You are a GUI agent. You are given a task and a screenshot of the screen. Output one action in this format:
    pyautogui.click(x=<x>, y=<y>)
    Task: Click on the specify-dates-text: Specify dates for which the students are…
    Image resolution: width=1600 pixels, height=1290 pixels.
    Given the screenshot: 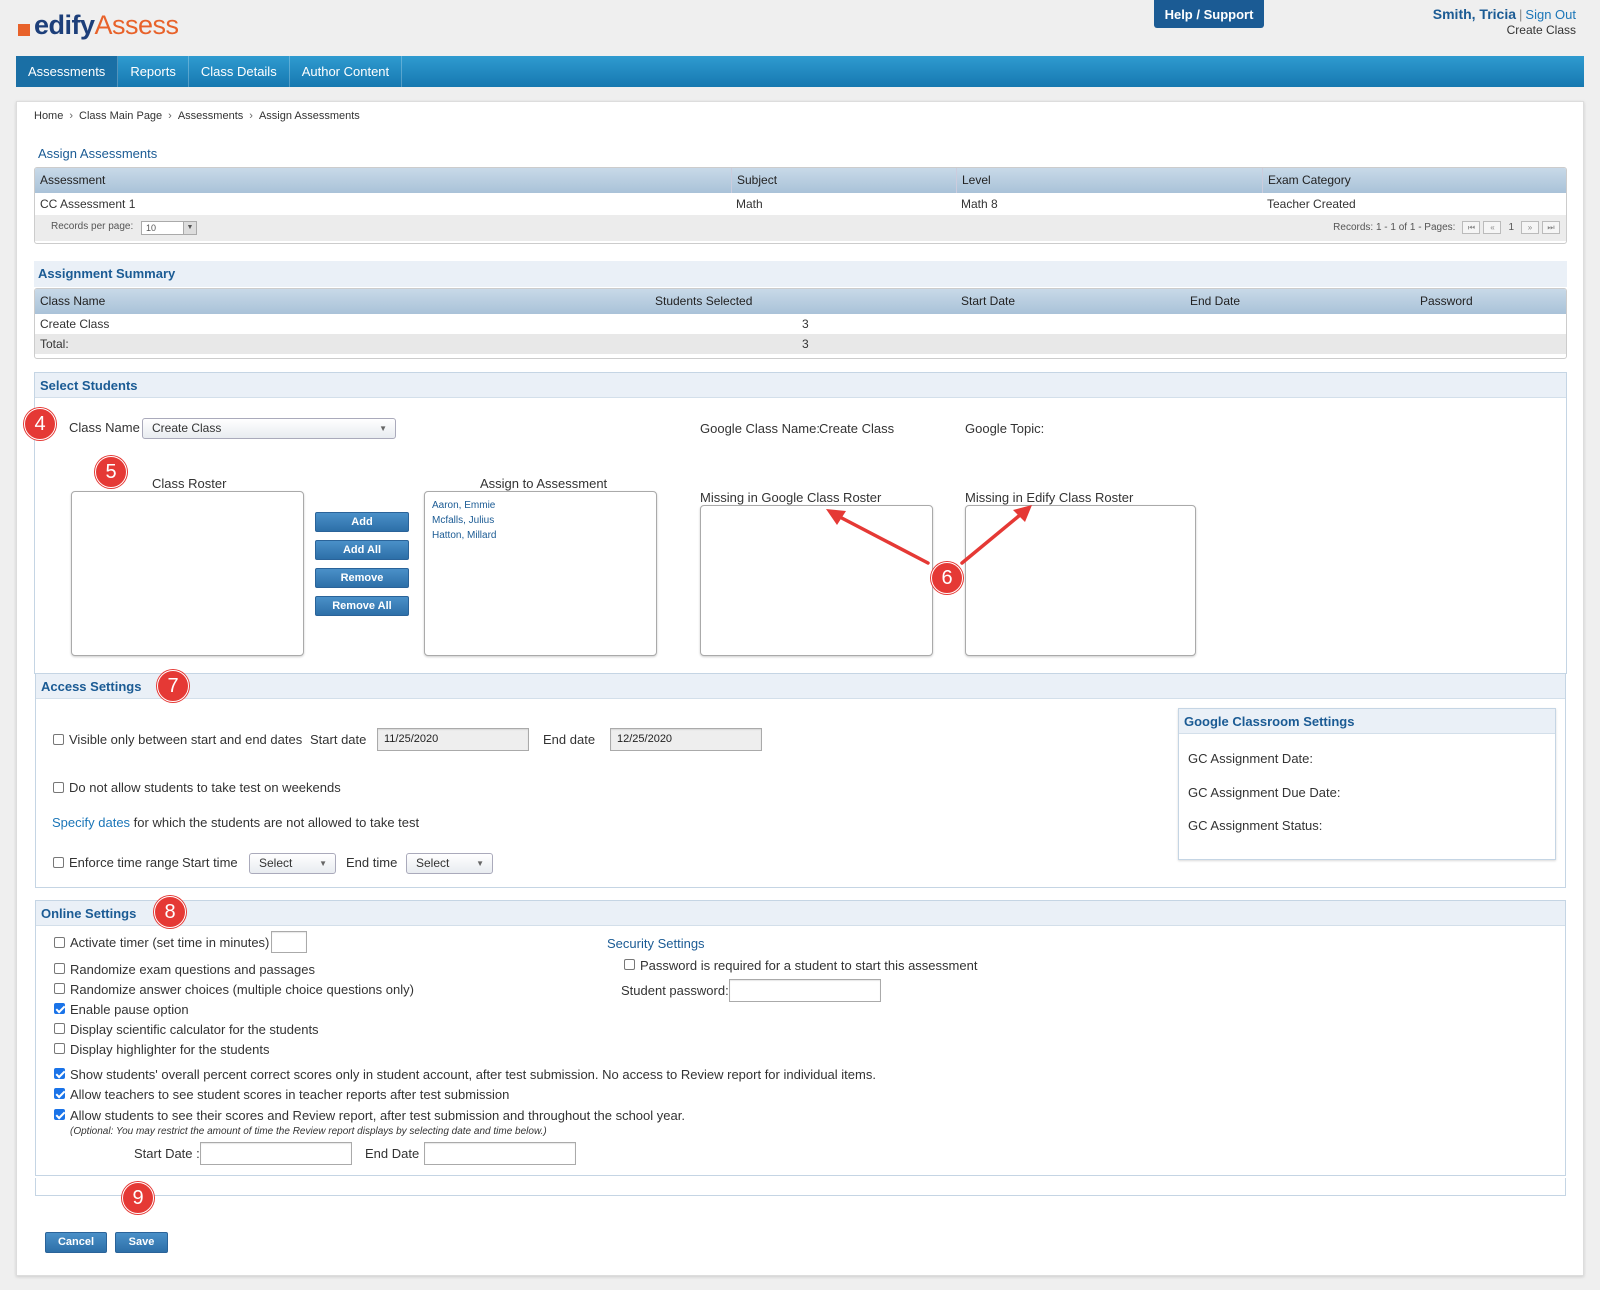 What is the action you would take?
    pyautogui.click(x=235, y=822)
    